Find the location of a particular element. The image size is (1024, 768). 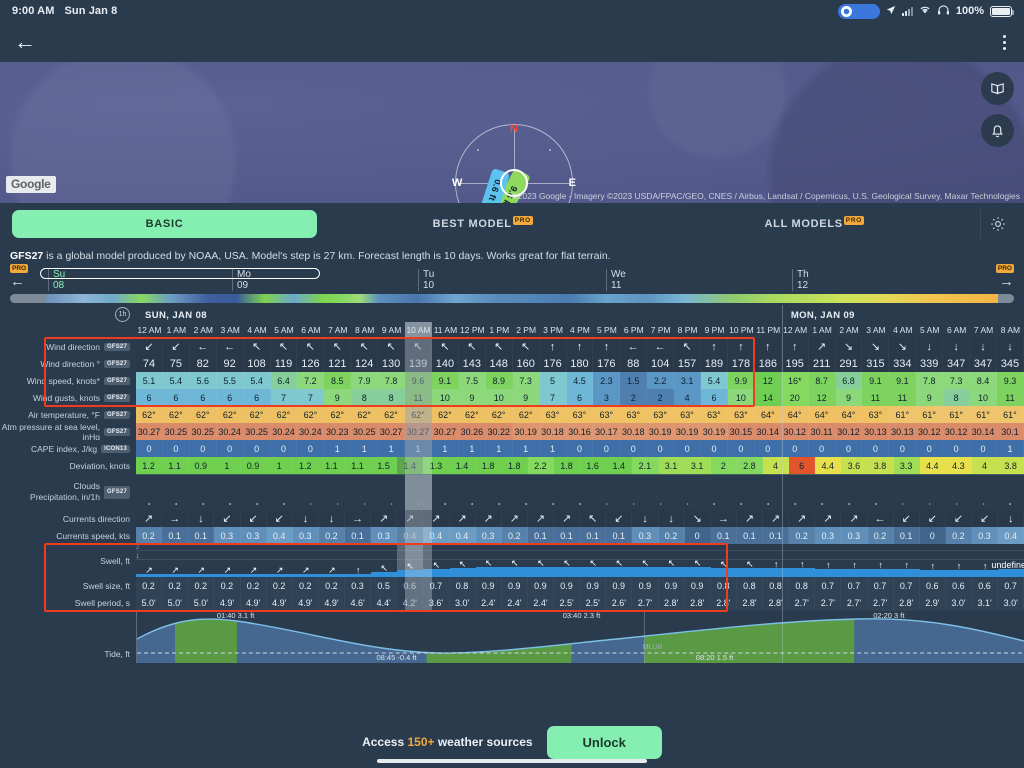

more-vertical-icon is located at coordinates (1004, 42).